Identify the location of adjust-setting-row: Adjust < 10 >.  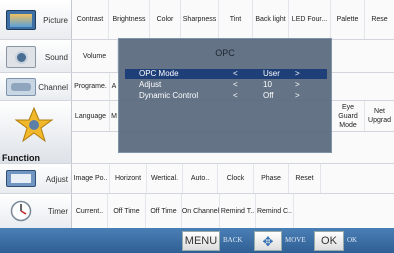
(226, 85).